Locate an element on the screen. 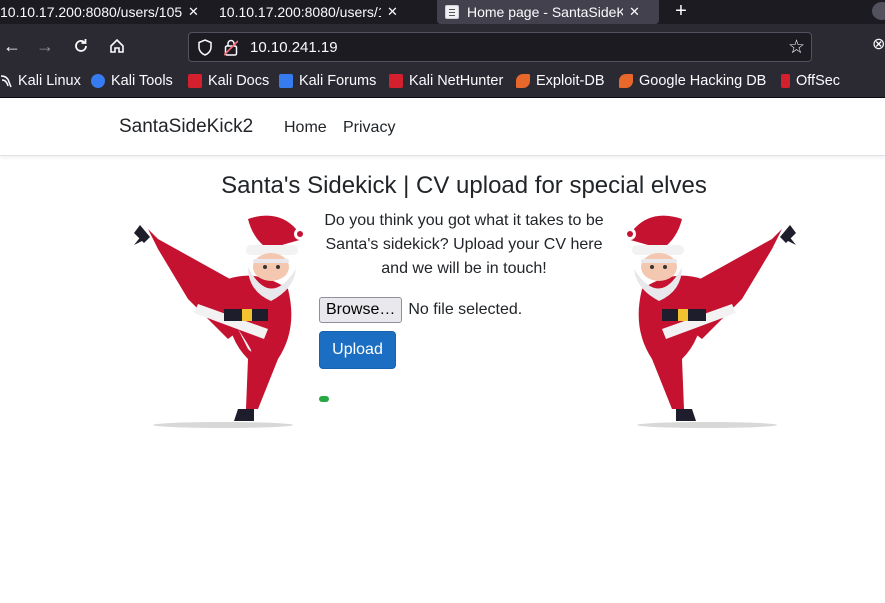 The width and height of the screenshot is (885, 603). bookmark-kali-linux: Kali Linux is located at coordinates (40, 81).